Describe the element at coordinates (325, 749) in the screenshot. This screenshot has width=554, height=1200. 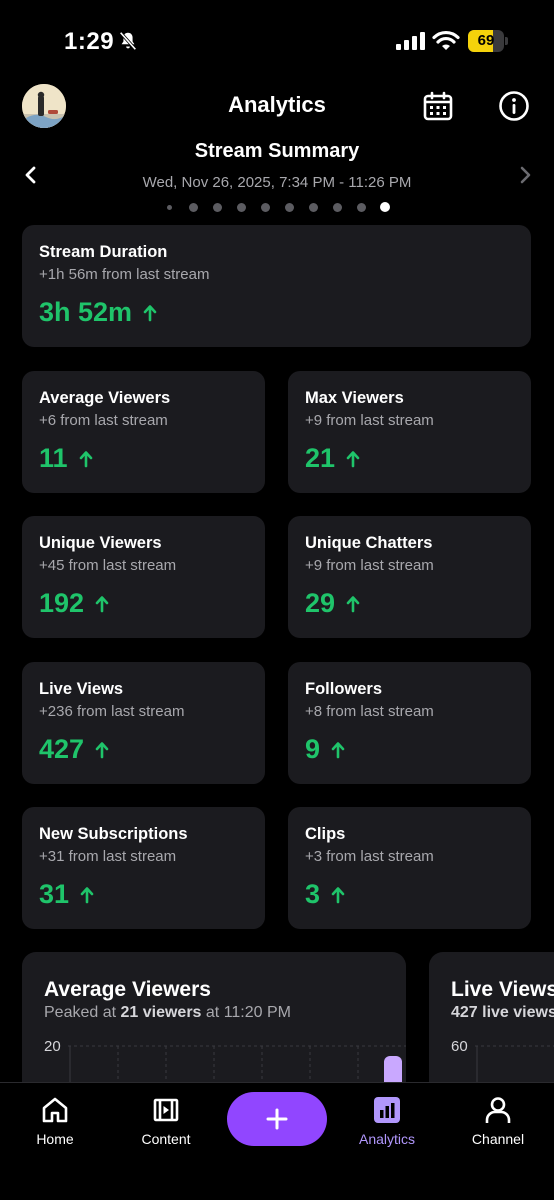
I see `card-value-row: 9` at that location.